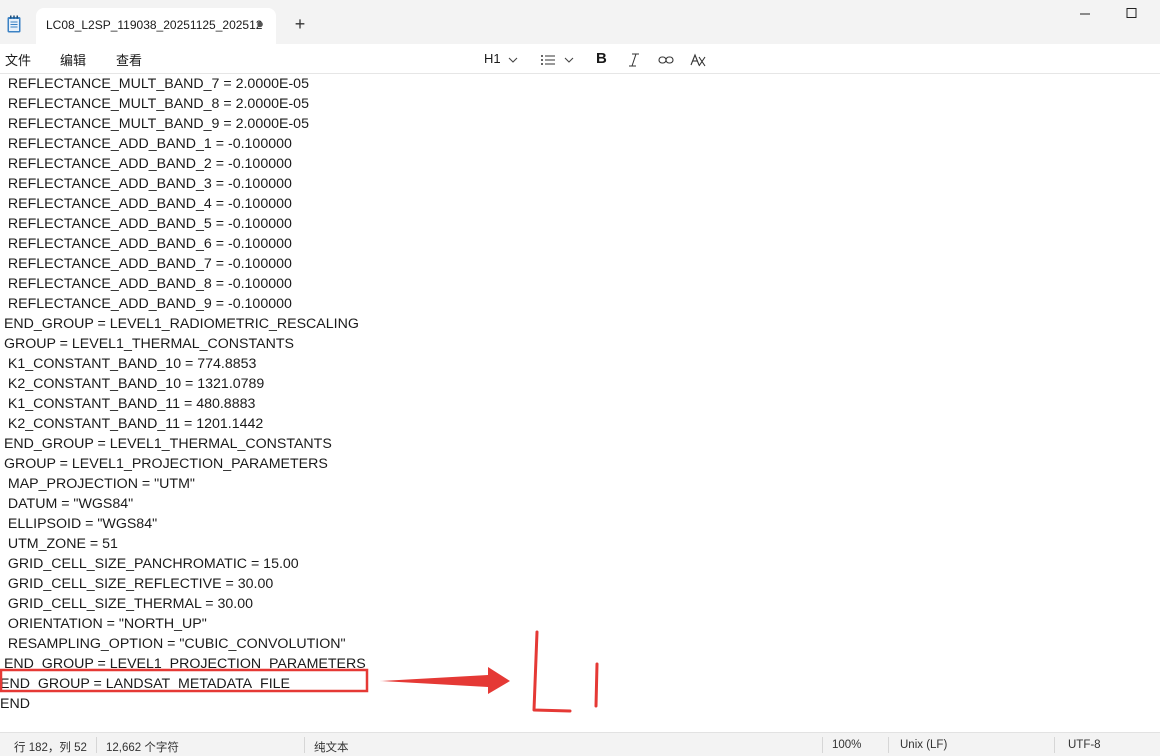  Describe the element at coordinates (558, 59) in the screenshot. I see `list-dropdown` at that location.